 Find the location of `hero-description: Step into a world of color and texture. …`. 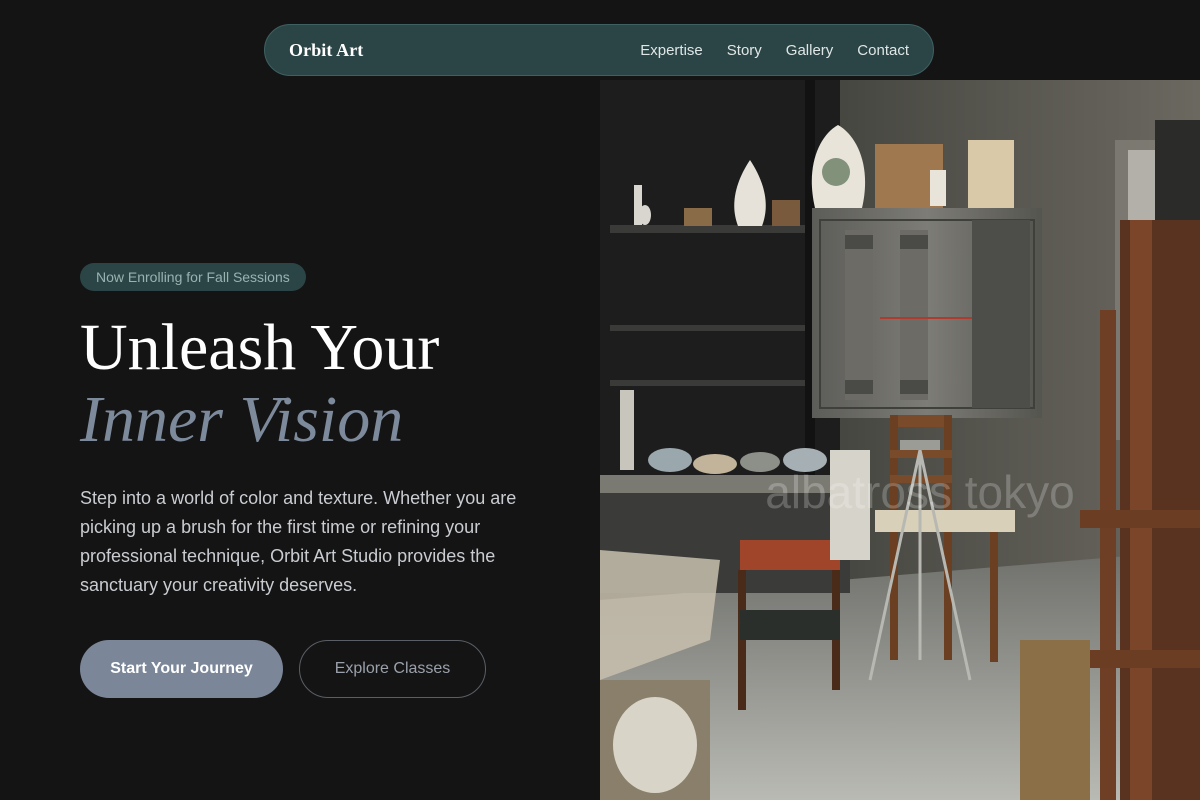

hero-description: Step into a world of color and texture. … is located at coordinates (298, 541).